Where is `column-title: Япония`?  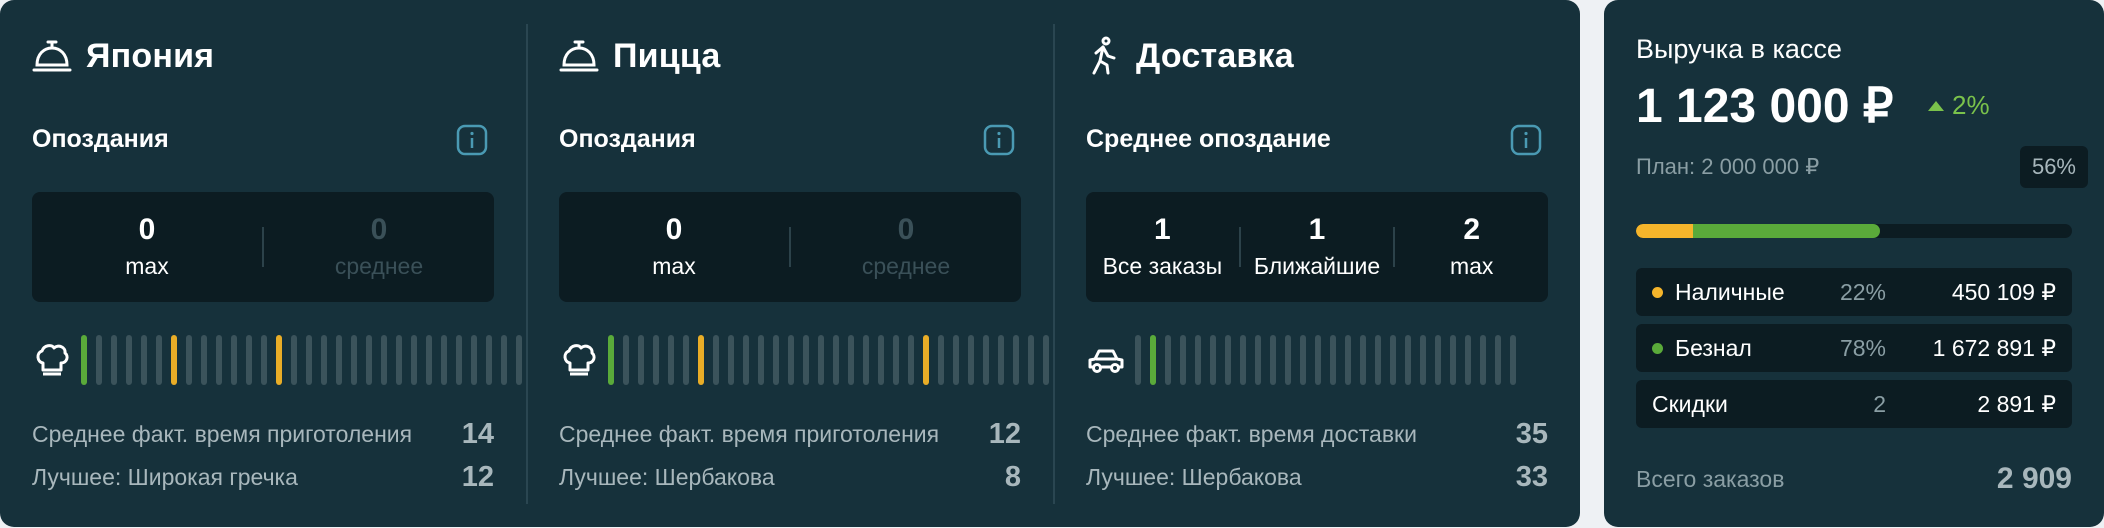
column-title: Япония is located at coordinates (150, 55).